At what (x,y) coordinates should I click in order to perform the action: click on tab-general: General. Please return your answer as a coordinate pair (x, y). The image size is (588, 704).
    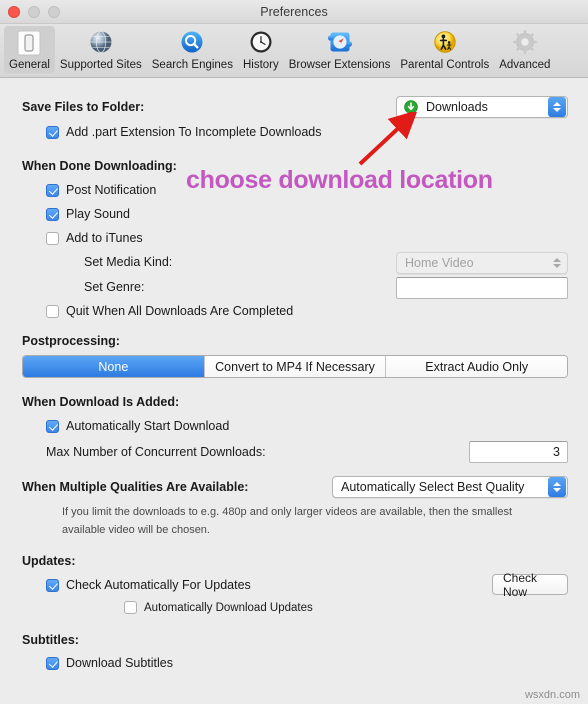
    Looking at the image, I should click on (29, 49).